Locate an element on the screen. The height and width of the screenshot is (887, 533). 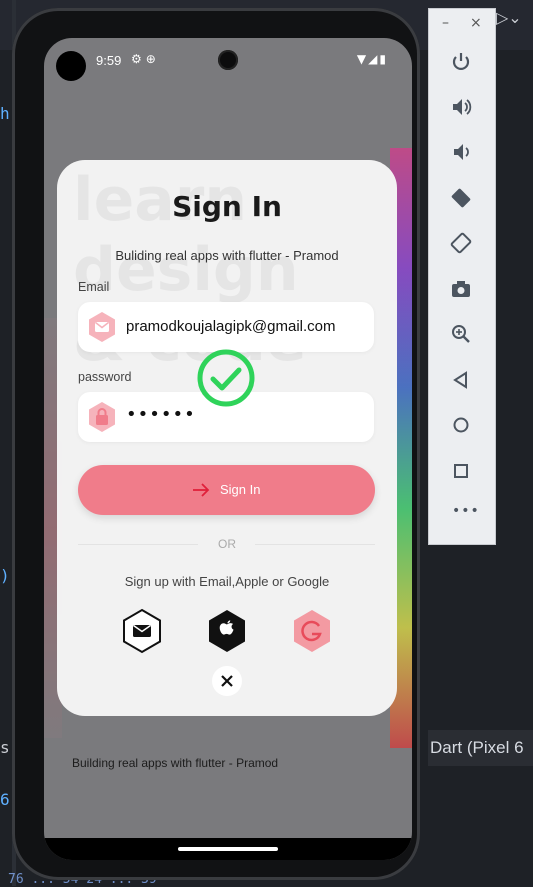
ide-code-char: ) is located at coordinates (5, 575).